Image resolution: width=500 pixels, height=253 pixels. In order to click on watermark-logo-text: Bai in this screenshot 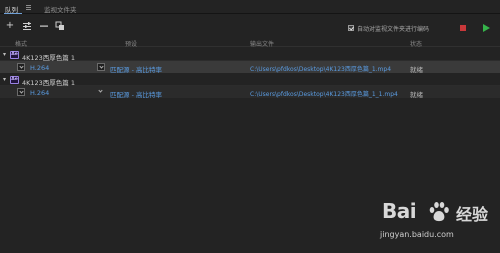, I will do `click(399, 211)`.